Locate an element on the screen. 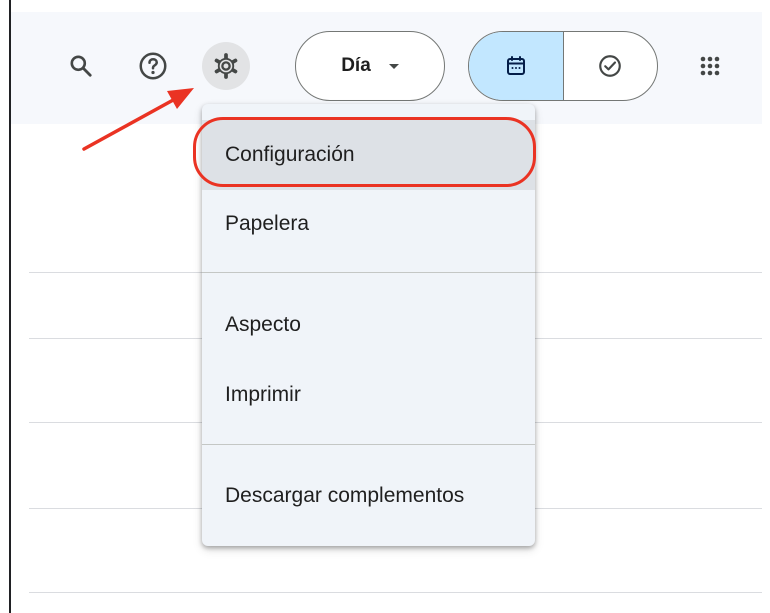 Image resolution: width=770 pixels, height=613 pixels. calendar-icon is located at coordinates (515, 65).